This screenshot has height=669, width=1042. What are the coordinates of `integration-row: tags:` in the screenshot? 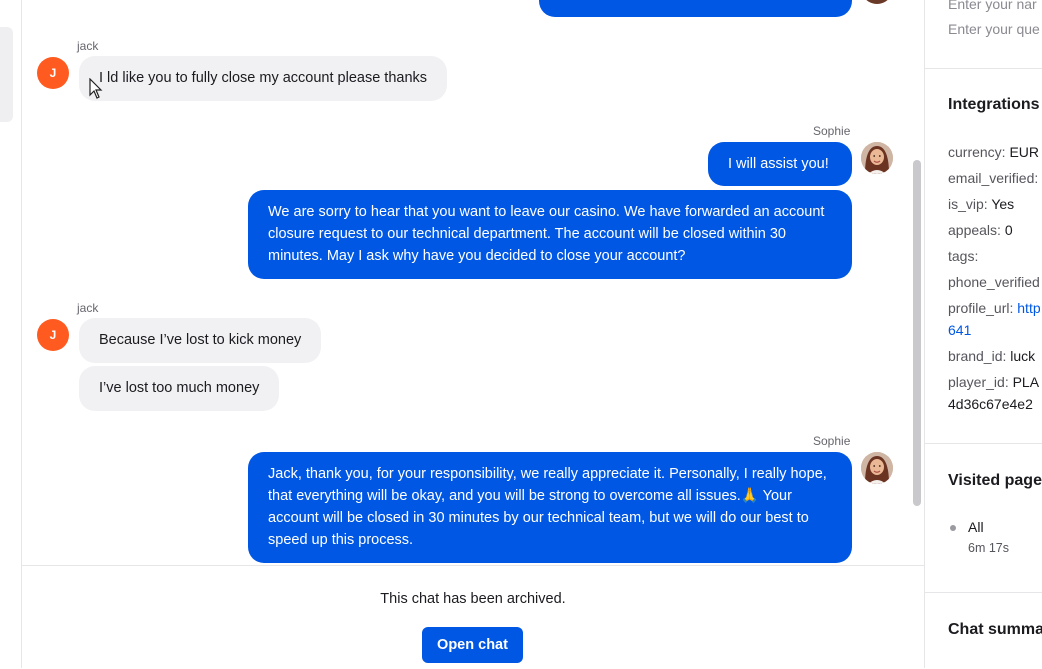 It's located at (963, 256).